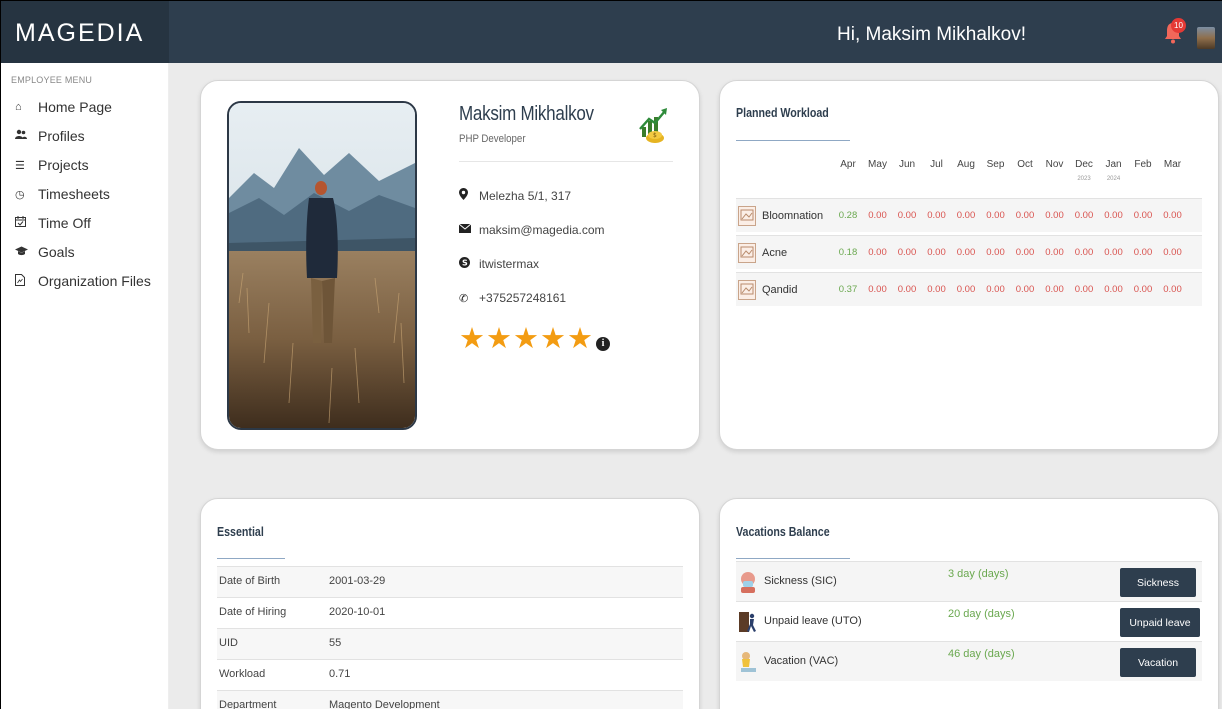 The height and width of the screenshot is (709, 1222). I want to click on sidebar-item-home-page: ⌂ Home Page, so click(63, 107).